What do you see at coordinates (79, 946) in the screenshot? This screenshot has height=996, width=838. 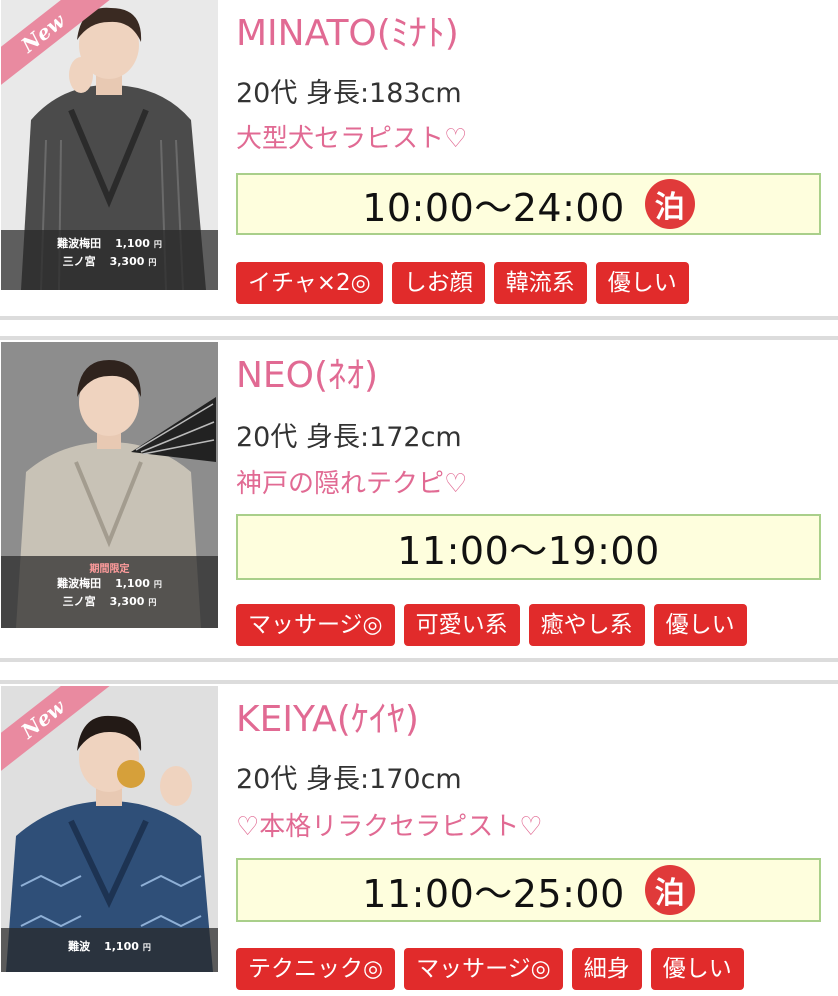 I see `price-area: 難波` at bounding box center [79, 946].